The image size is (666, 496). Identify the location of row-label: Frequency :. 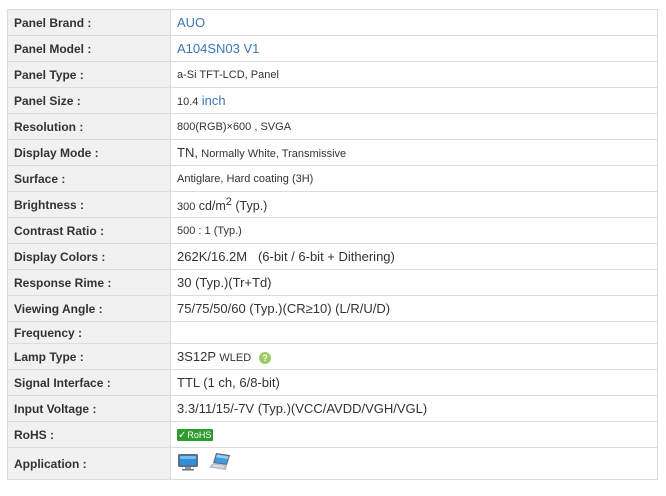
(89, 332).